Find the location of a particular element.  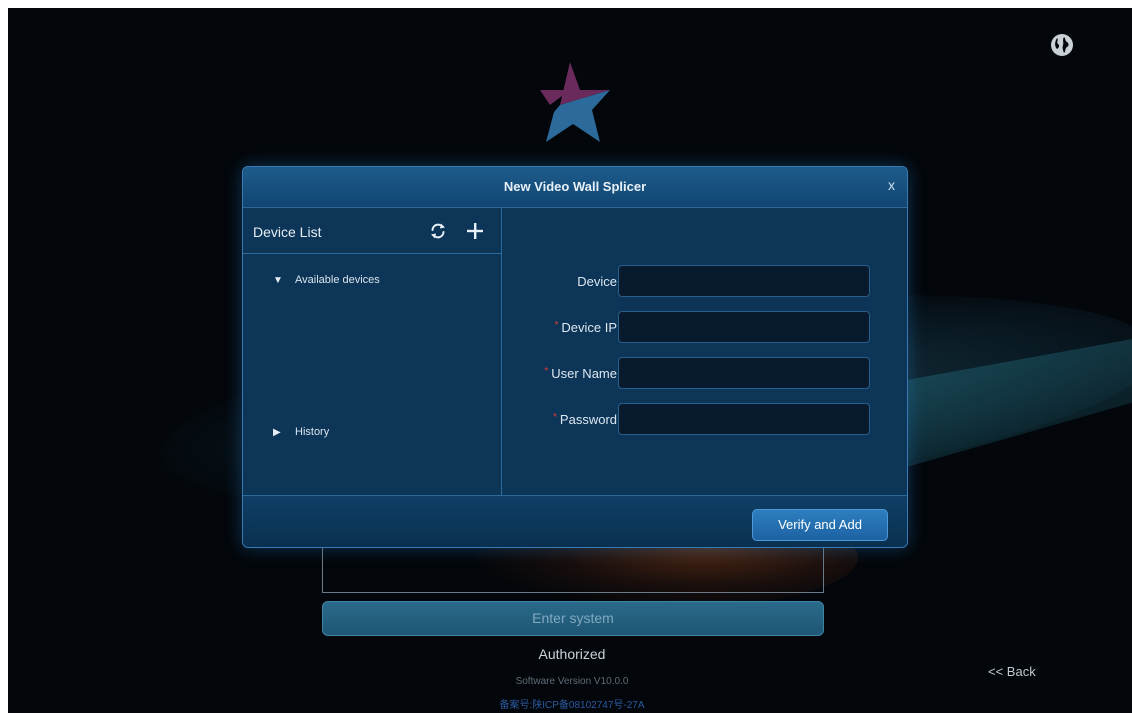

enter-system-button: Enter system is located at coordinates (573, 618).